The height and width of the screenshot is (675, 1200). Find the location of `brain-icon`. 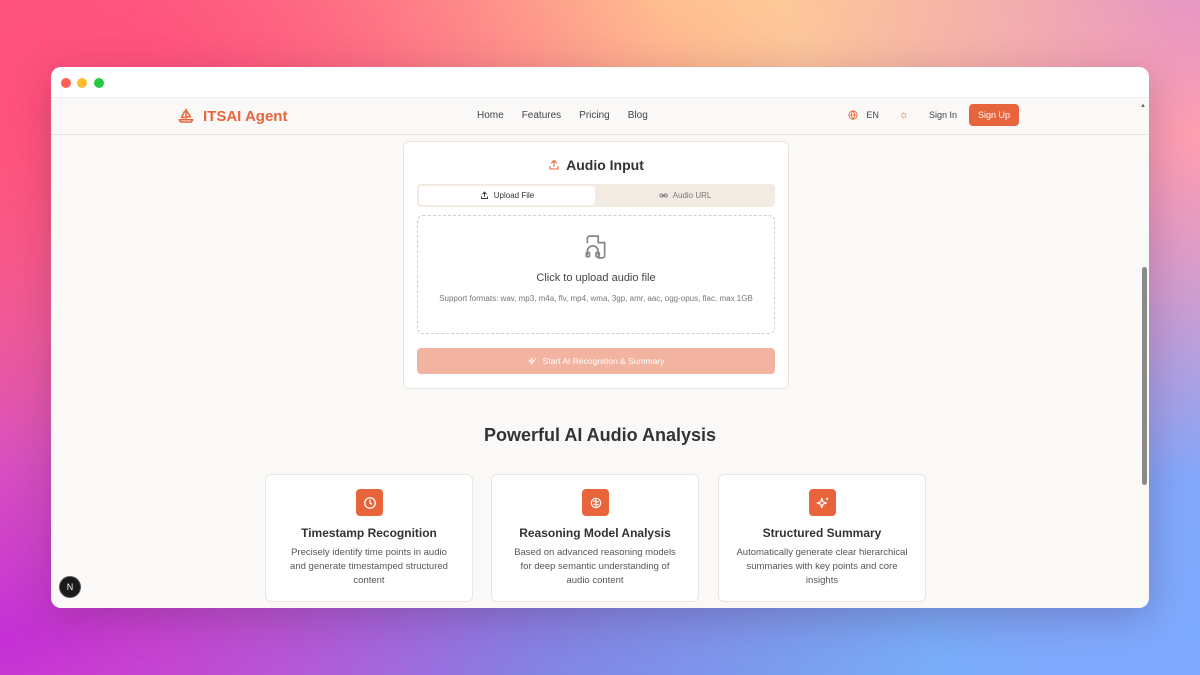

brain-icon is located at coordinates (595, 502).